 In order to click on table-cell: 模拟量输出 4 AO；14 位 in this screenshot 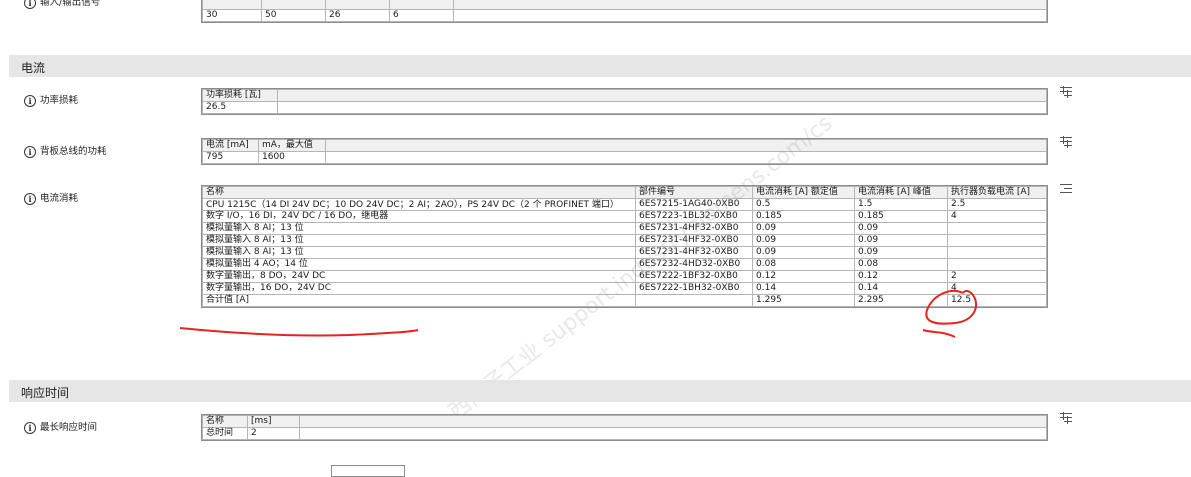, I will do `click(419, 264)`.